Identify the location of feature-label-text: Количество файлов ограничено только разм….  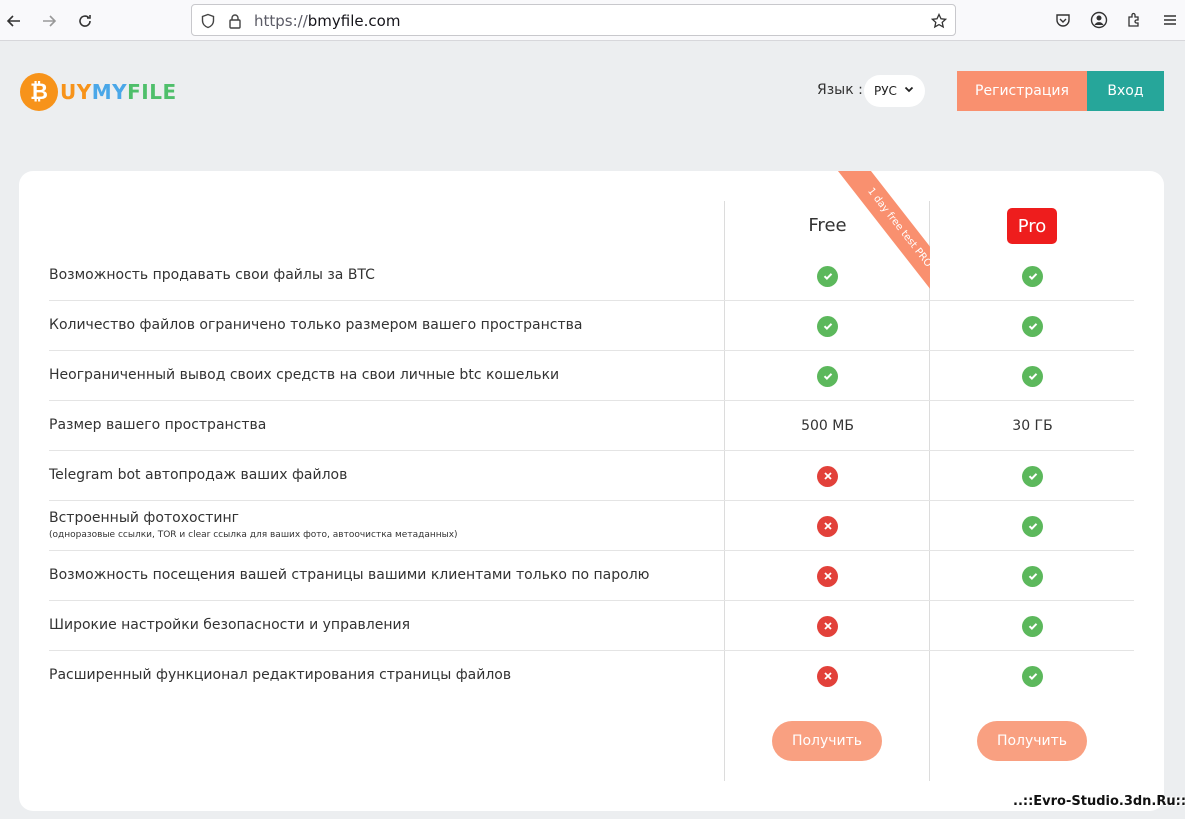
(316, 325).